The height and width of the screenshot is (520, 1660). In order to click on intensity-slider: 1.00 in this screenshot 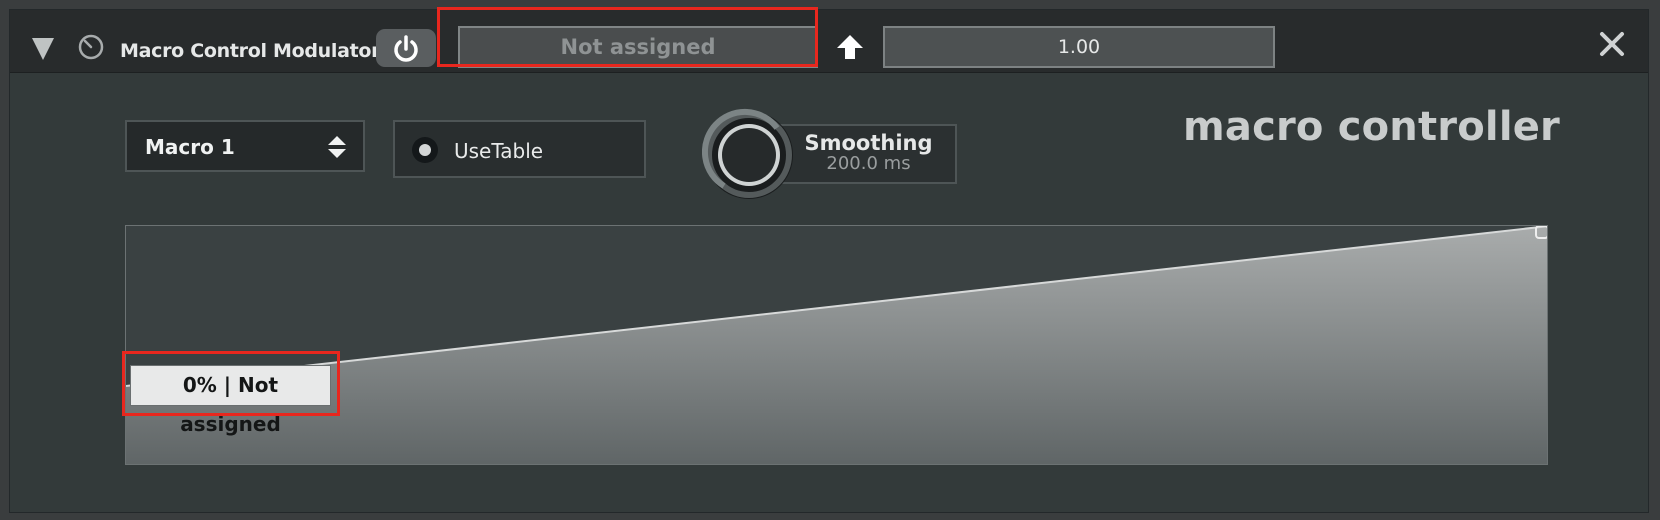, I will do `click(1079, 47)`.